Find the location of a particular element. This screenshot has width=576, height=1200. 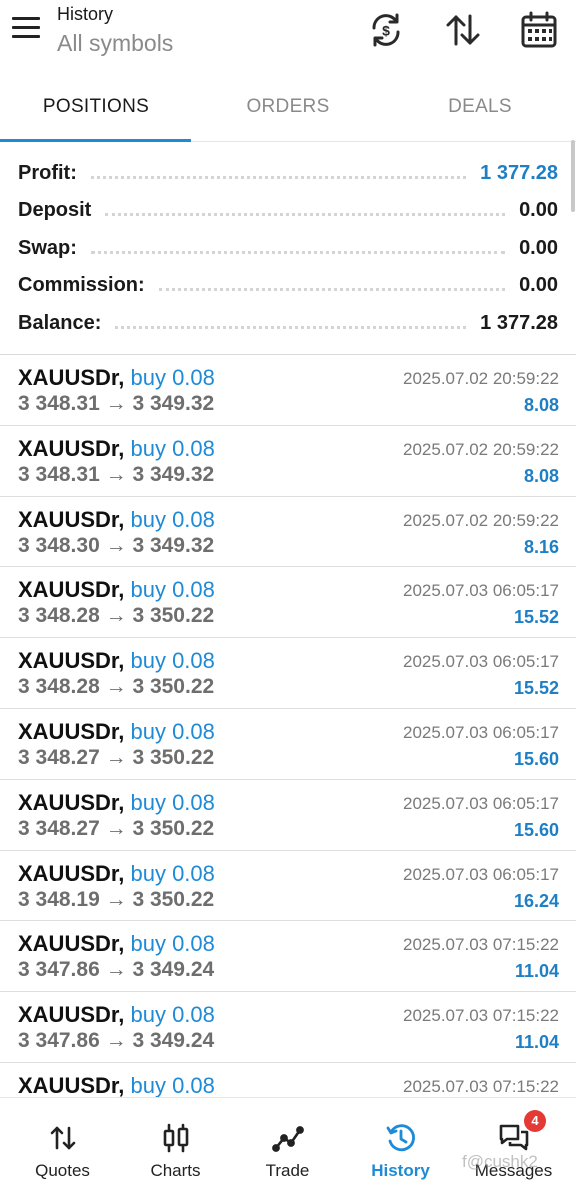

commission-value: 0.00 is located at coordinates (538, 284).